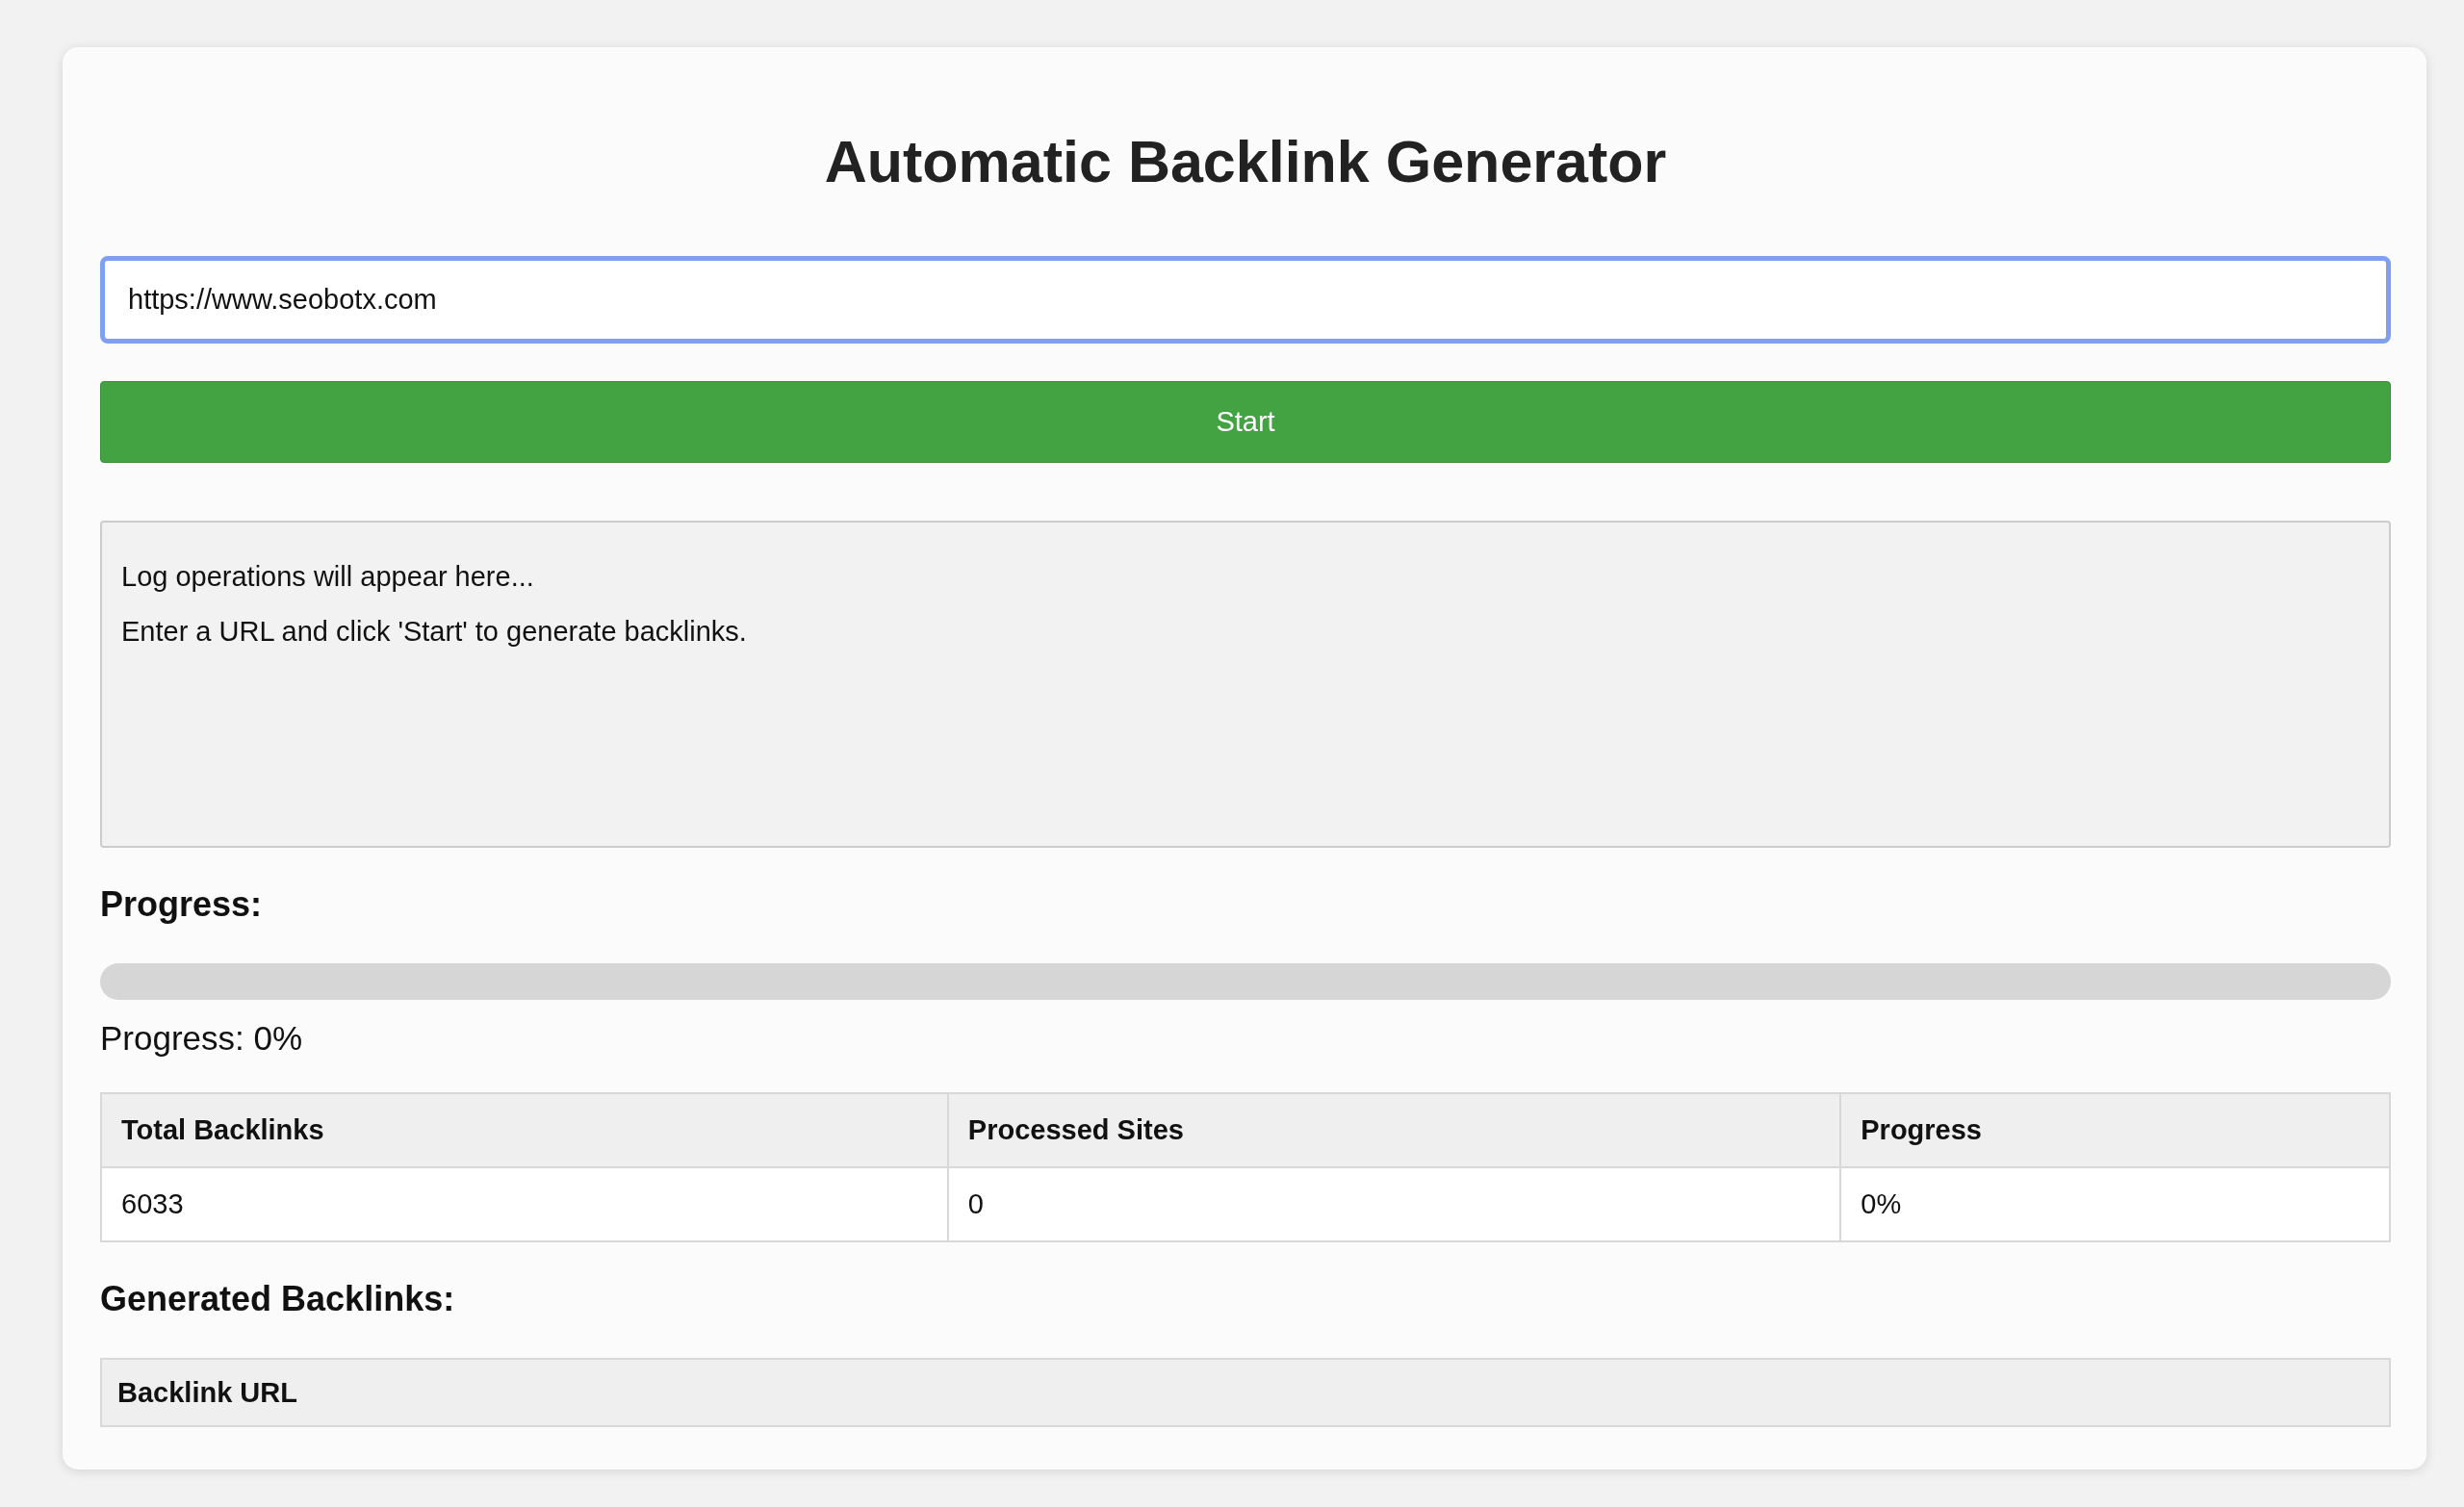 This screenshot has height=1507, width=2464. What do you see at coordinates (1394, 1204) in the screenshot?
I see `table-cell: 0` at bounding box center [1394, 1204].